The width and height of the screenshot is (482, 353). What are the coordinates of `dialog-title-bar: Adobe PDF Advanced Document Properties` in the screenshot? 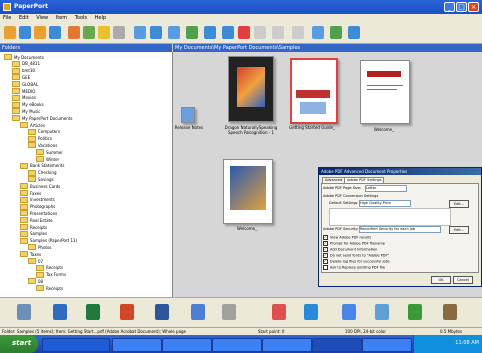 It's located at (400, 171).